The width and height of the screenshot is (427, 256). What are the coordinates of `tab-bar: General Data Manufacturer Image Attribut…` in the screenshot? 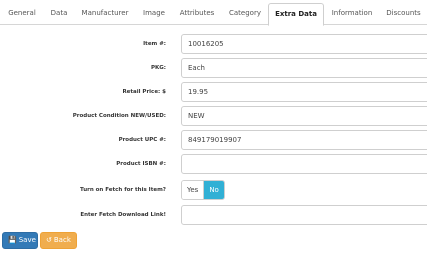 It's located at (213, 13).